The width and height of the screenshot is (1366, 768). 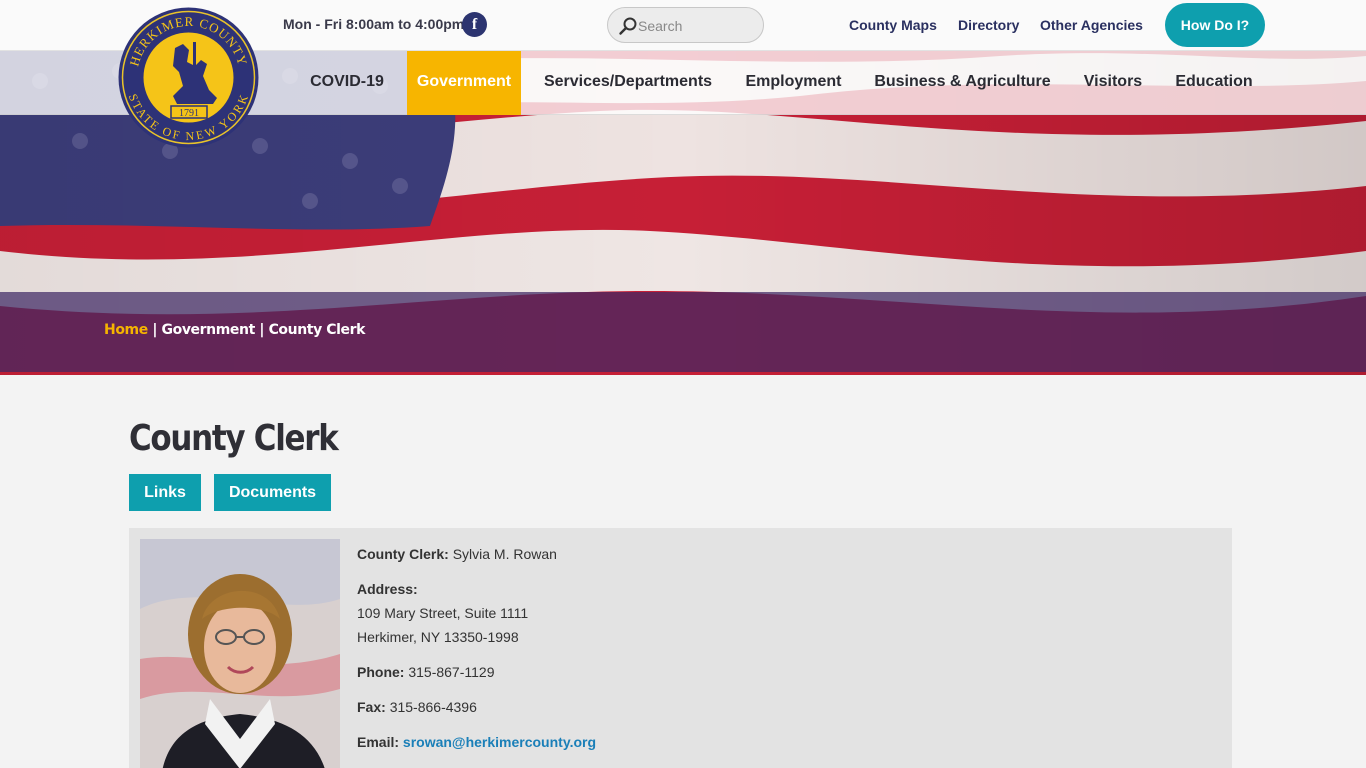 I want to click on address-label: Address:, so click(x=387, y=589).